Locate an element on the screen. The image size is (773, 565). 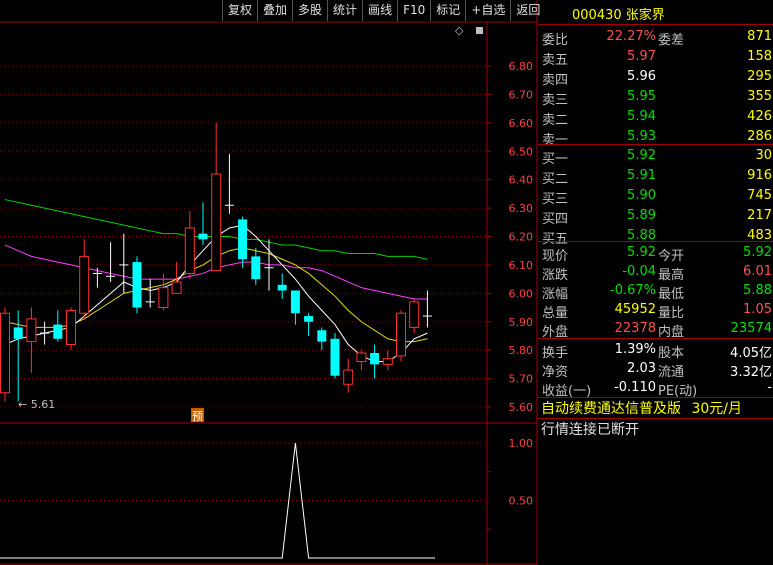
quote-row: 涨幅 -0.67% 最低 5.88 is located at coordinates (656, 291).